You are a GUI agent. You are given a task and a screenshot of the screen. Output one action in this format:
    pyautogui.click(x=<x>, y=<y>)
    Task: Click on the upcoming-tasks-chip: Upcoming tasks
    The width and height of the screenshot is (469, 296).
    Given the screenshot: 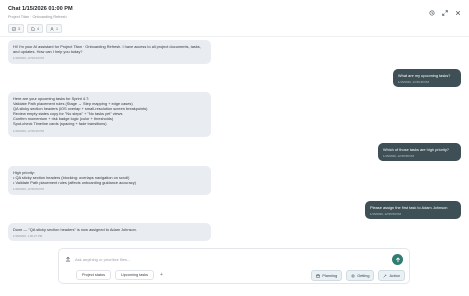 What is the action you would take?
    pyautogui.click(x=135, y=275)
    